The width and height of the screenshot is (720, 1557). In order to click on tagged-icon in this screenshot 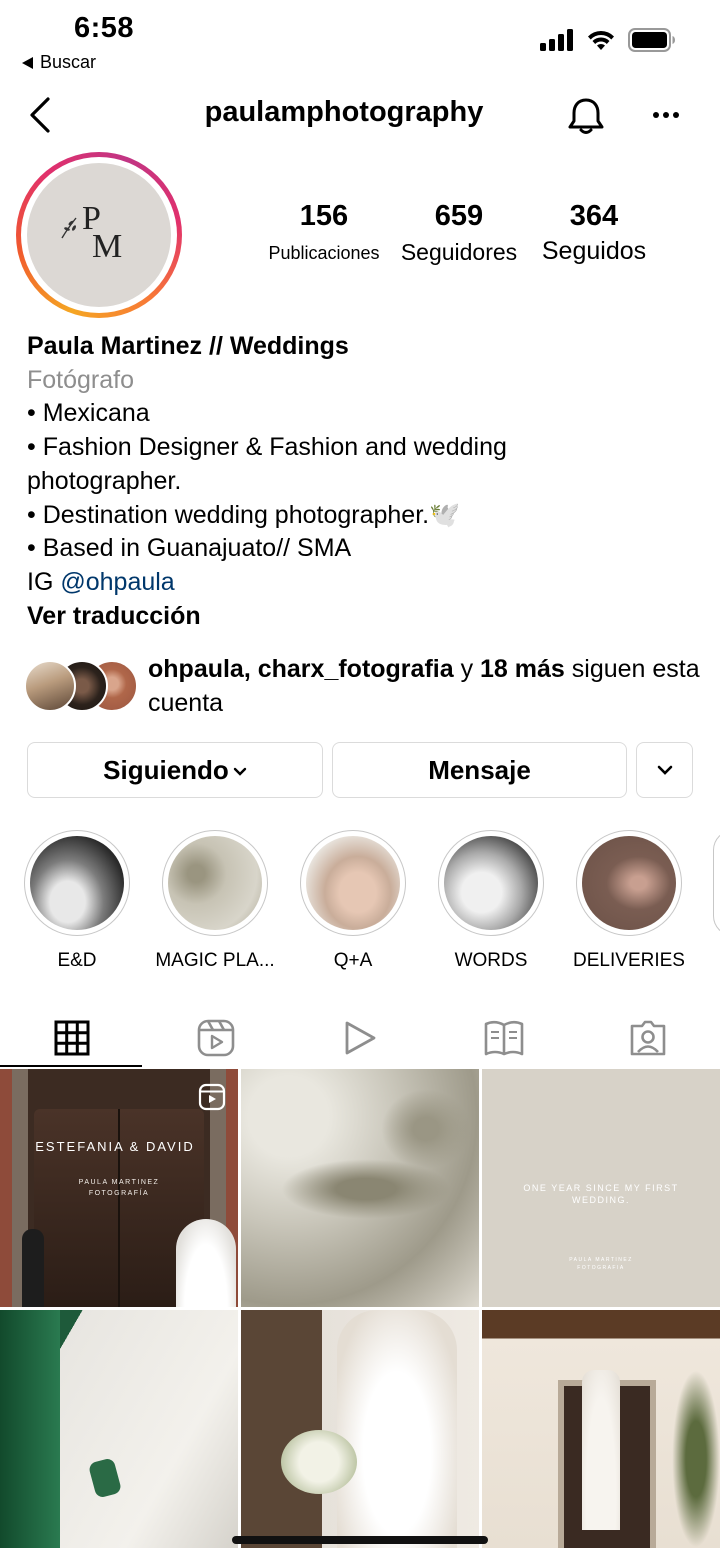, I will do `click(648, 1038)`.